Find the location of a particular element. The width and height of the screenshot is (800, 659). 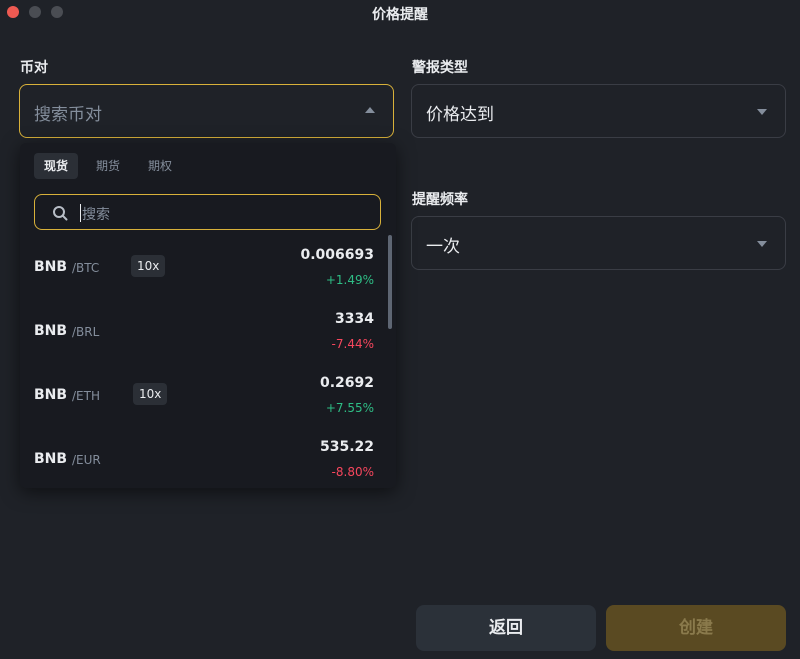

pair-quote: /ETH is located at coordinates (86, 396).